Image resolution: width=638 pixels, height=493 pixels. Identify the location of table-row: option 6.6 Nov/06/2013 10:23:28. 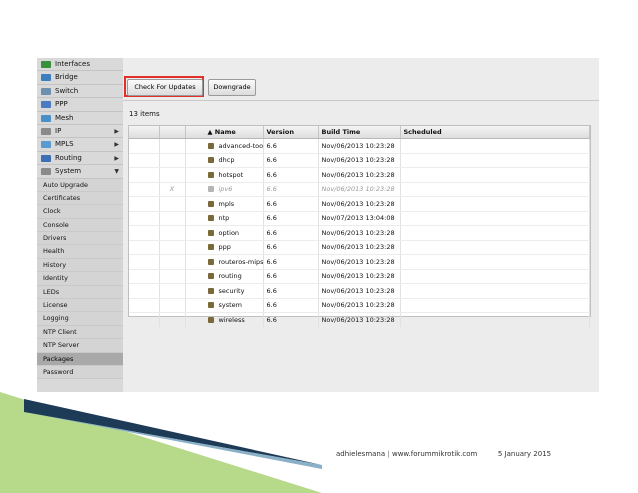
(359, 233).